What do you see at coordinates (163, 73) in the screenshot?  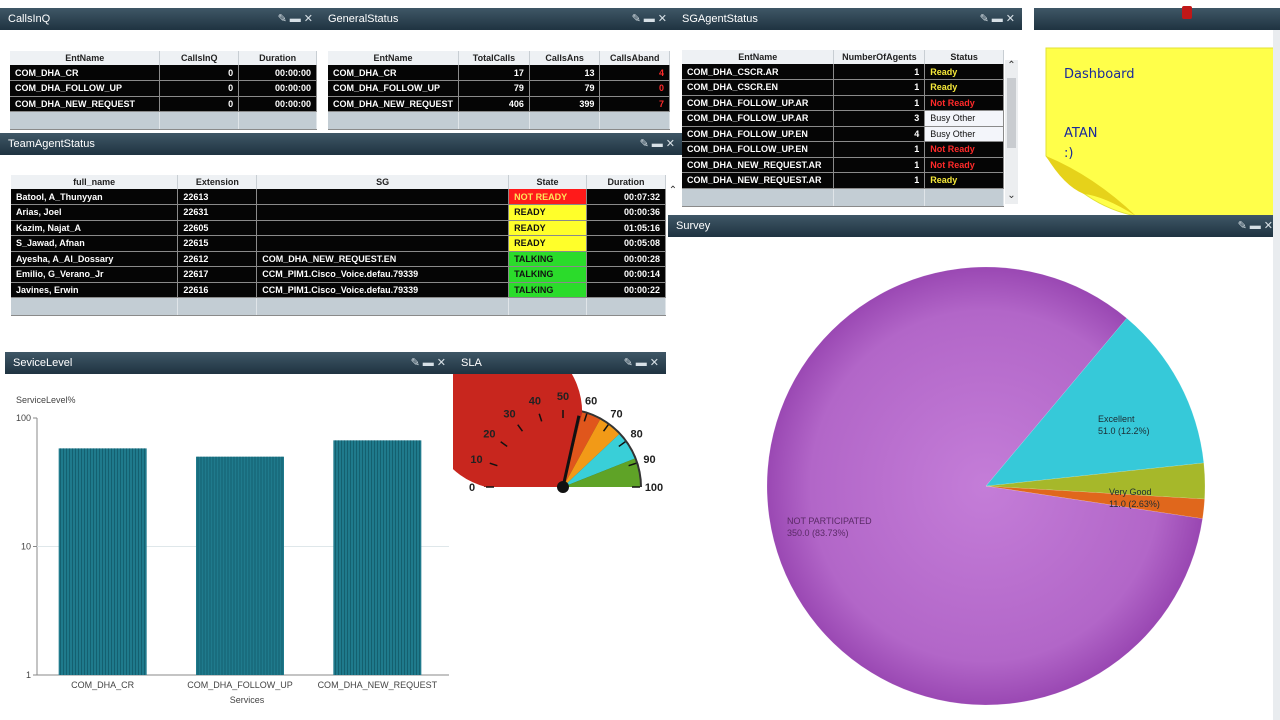 I see `table-row: COM_DHA_CR 0 00:00:00` at bounding box center [163, 73].